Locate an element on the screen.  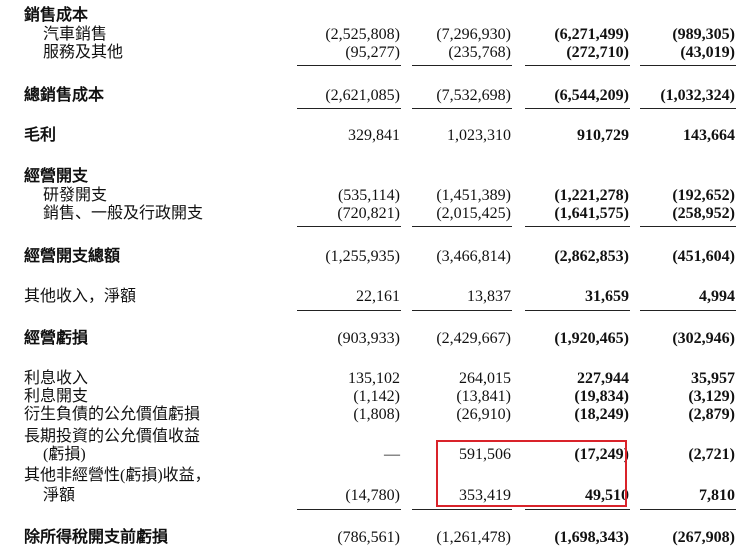
row-label-net-cont: 淨額 is located at coordinates (59, 495).